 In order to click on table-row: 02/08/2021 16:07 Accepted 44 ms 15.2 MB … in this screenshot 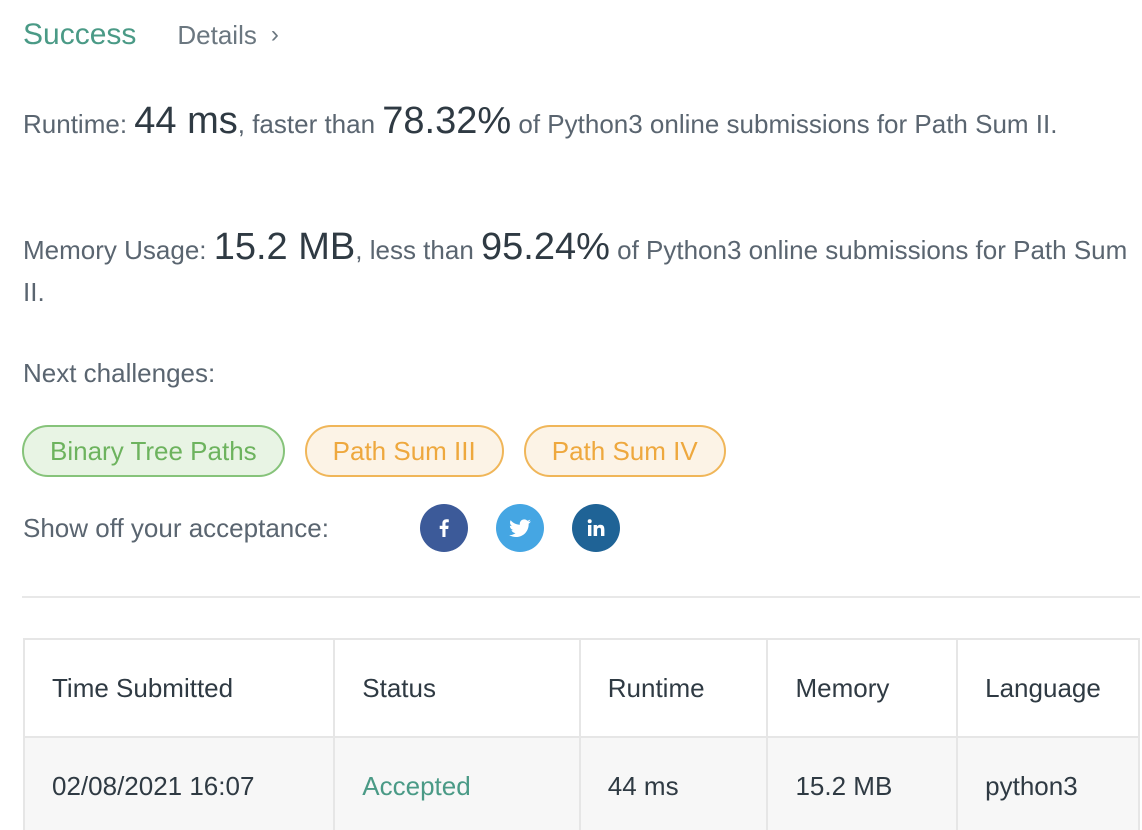, I will do `click(581, 783)`.